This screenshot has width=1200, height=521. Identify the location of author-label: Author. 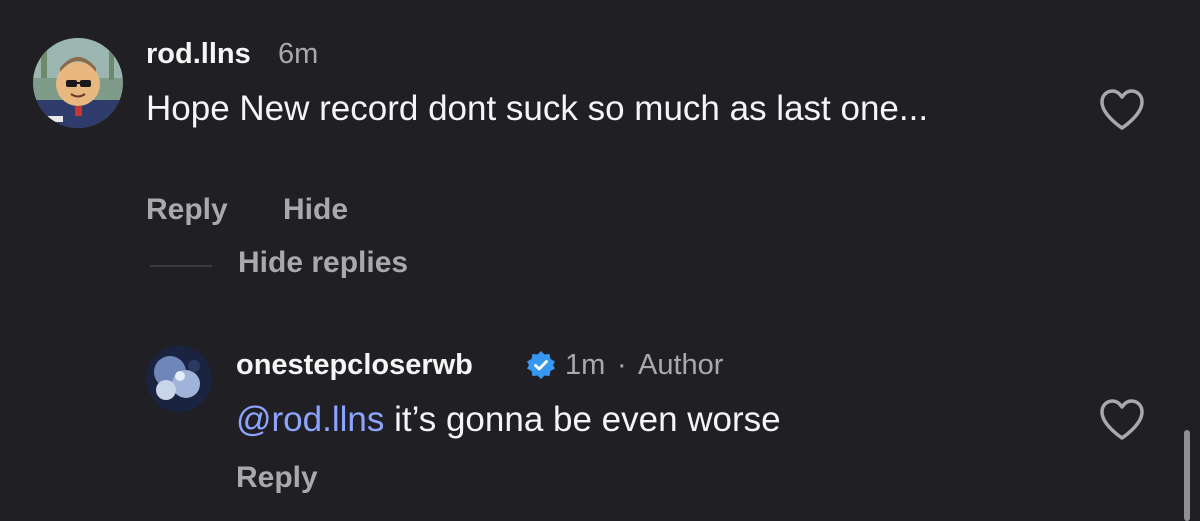
(681, 365).